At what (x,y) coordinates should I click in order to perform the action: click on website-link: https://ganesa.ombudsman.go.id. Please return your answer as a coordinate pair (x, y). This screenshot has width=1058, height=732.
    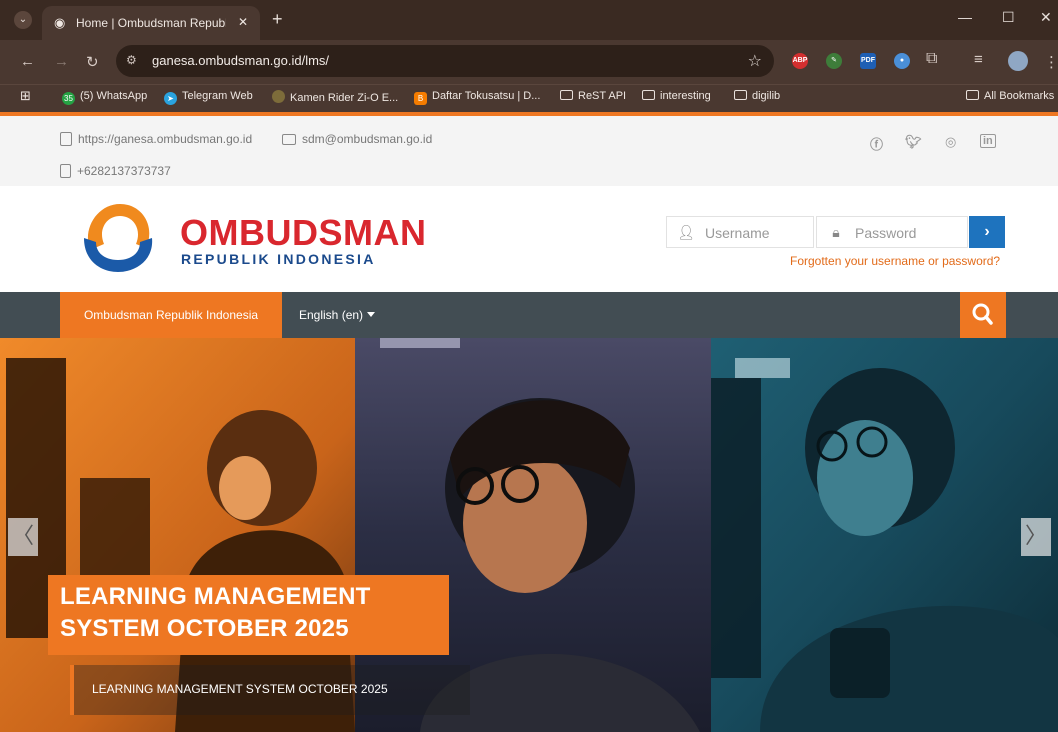
    Looking at the image, I should click on (156, 139).